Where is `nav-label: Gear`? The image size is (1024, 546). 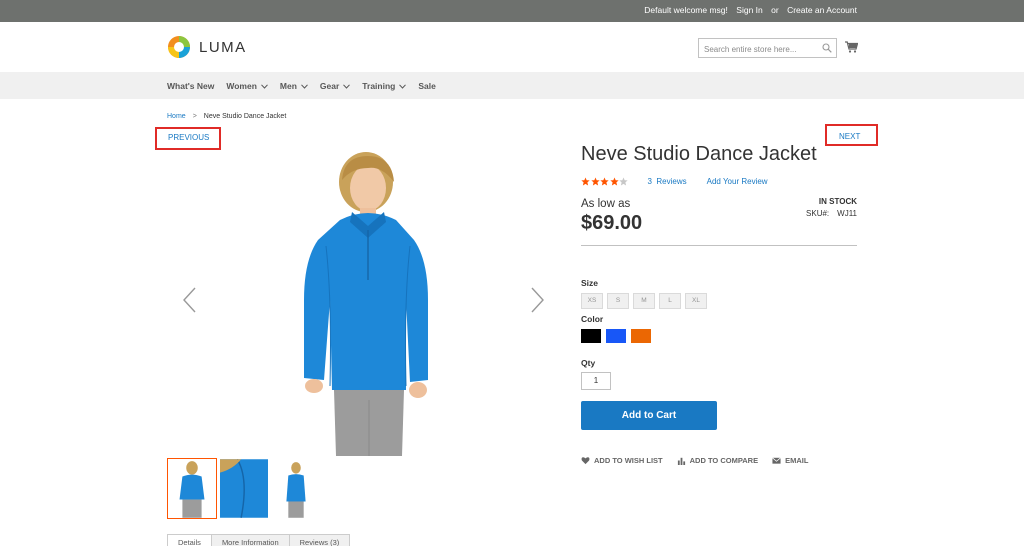
nav-label: Gear is located at coordinates (329, 86).